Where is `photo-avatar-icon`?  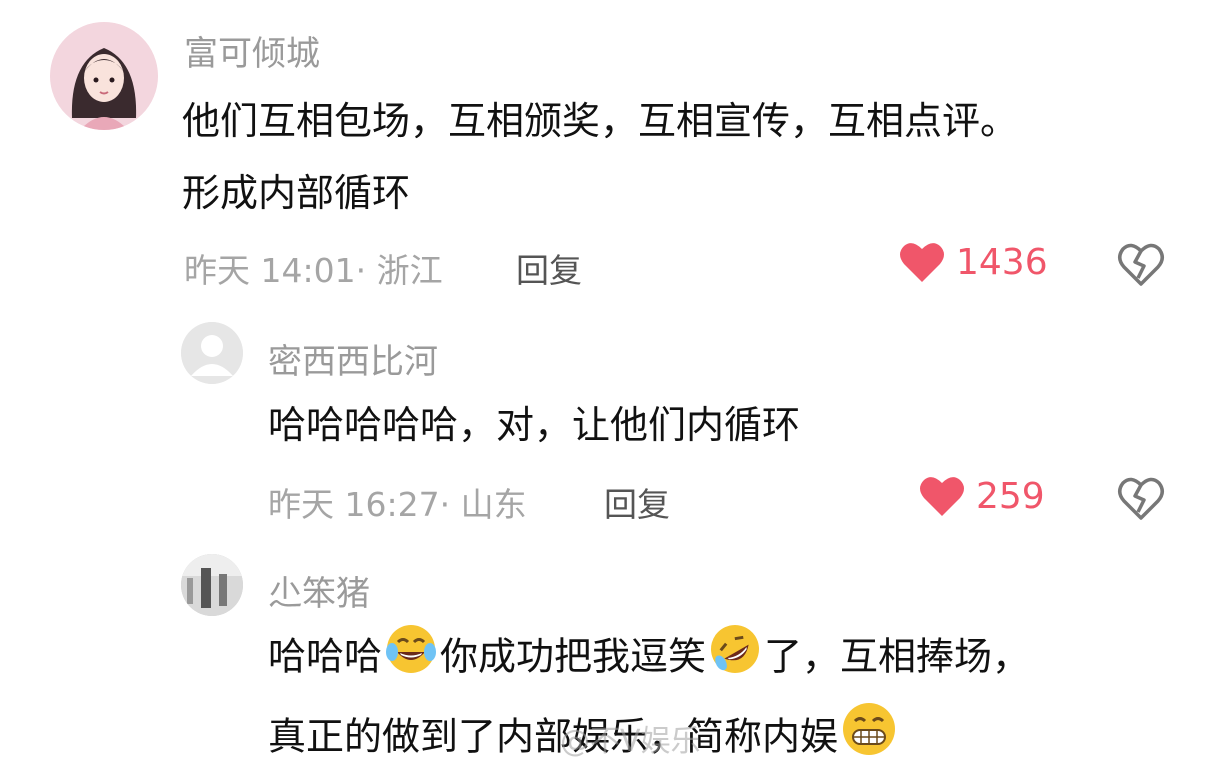 photo-avatar-icon is located at coordinates (212, 585).